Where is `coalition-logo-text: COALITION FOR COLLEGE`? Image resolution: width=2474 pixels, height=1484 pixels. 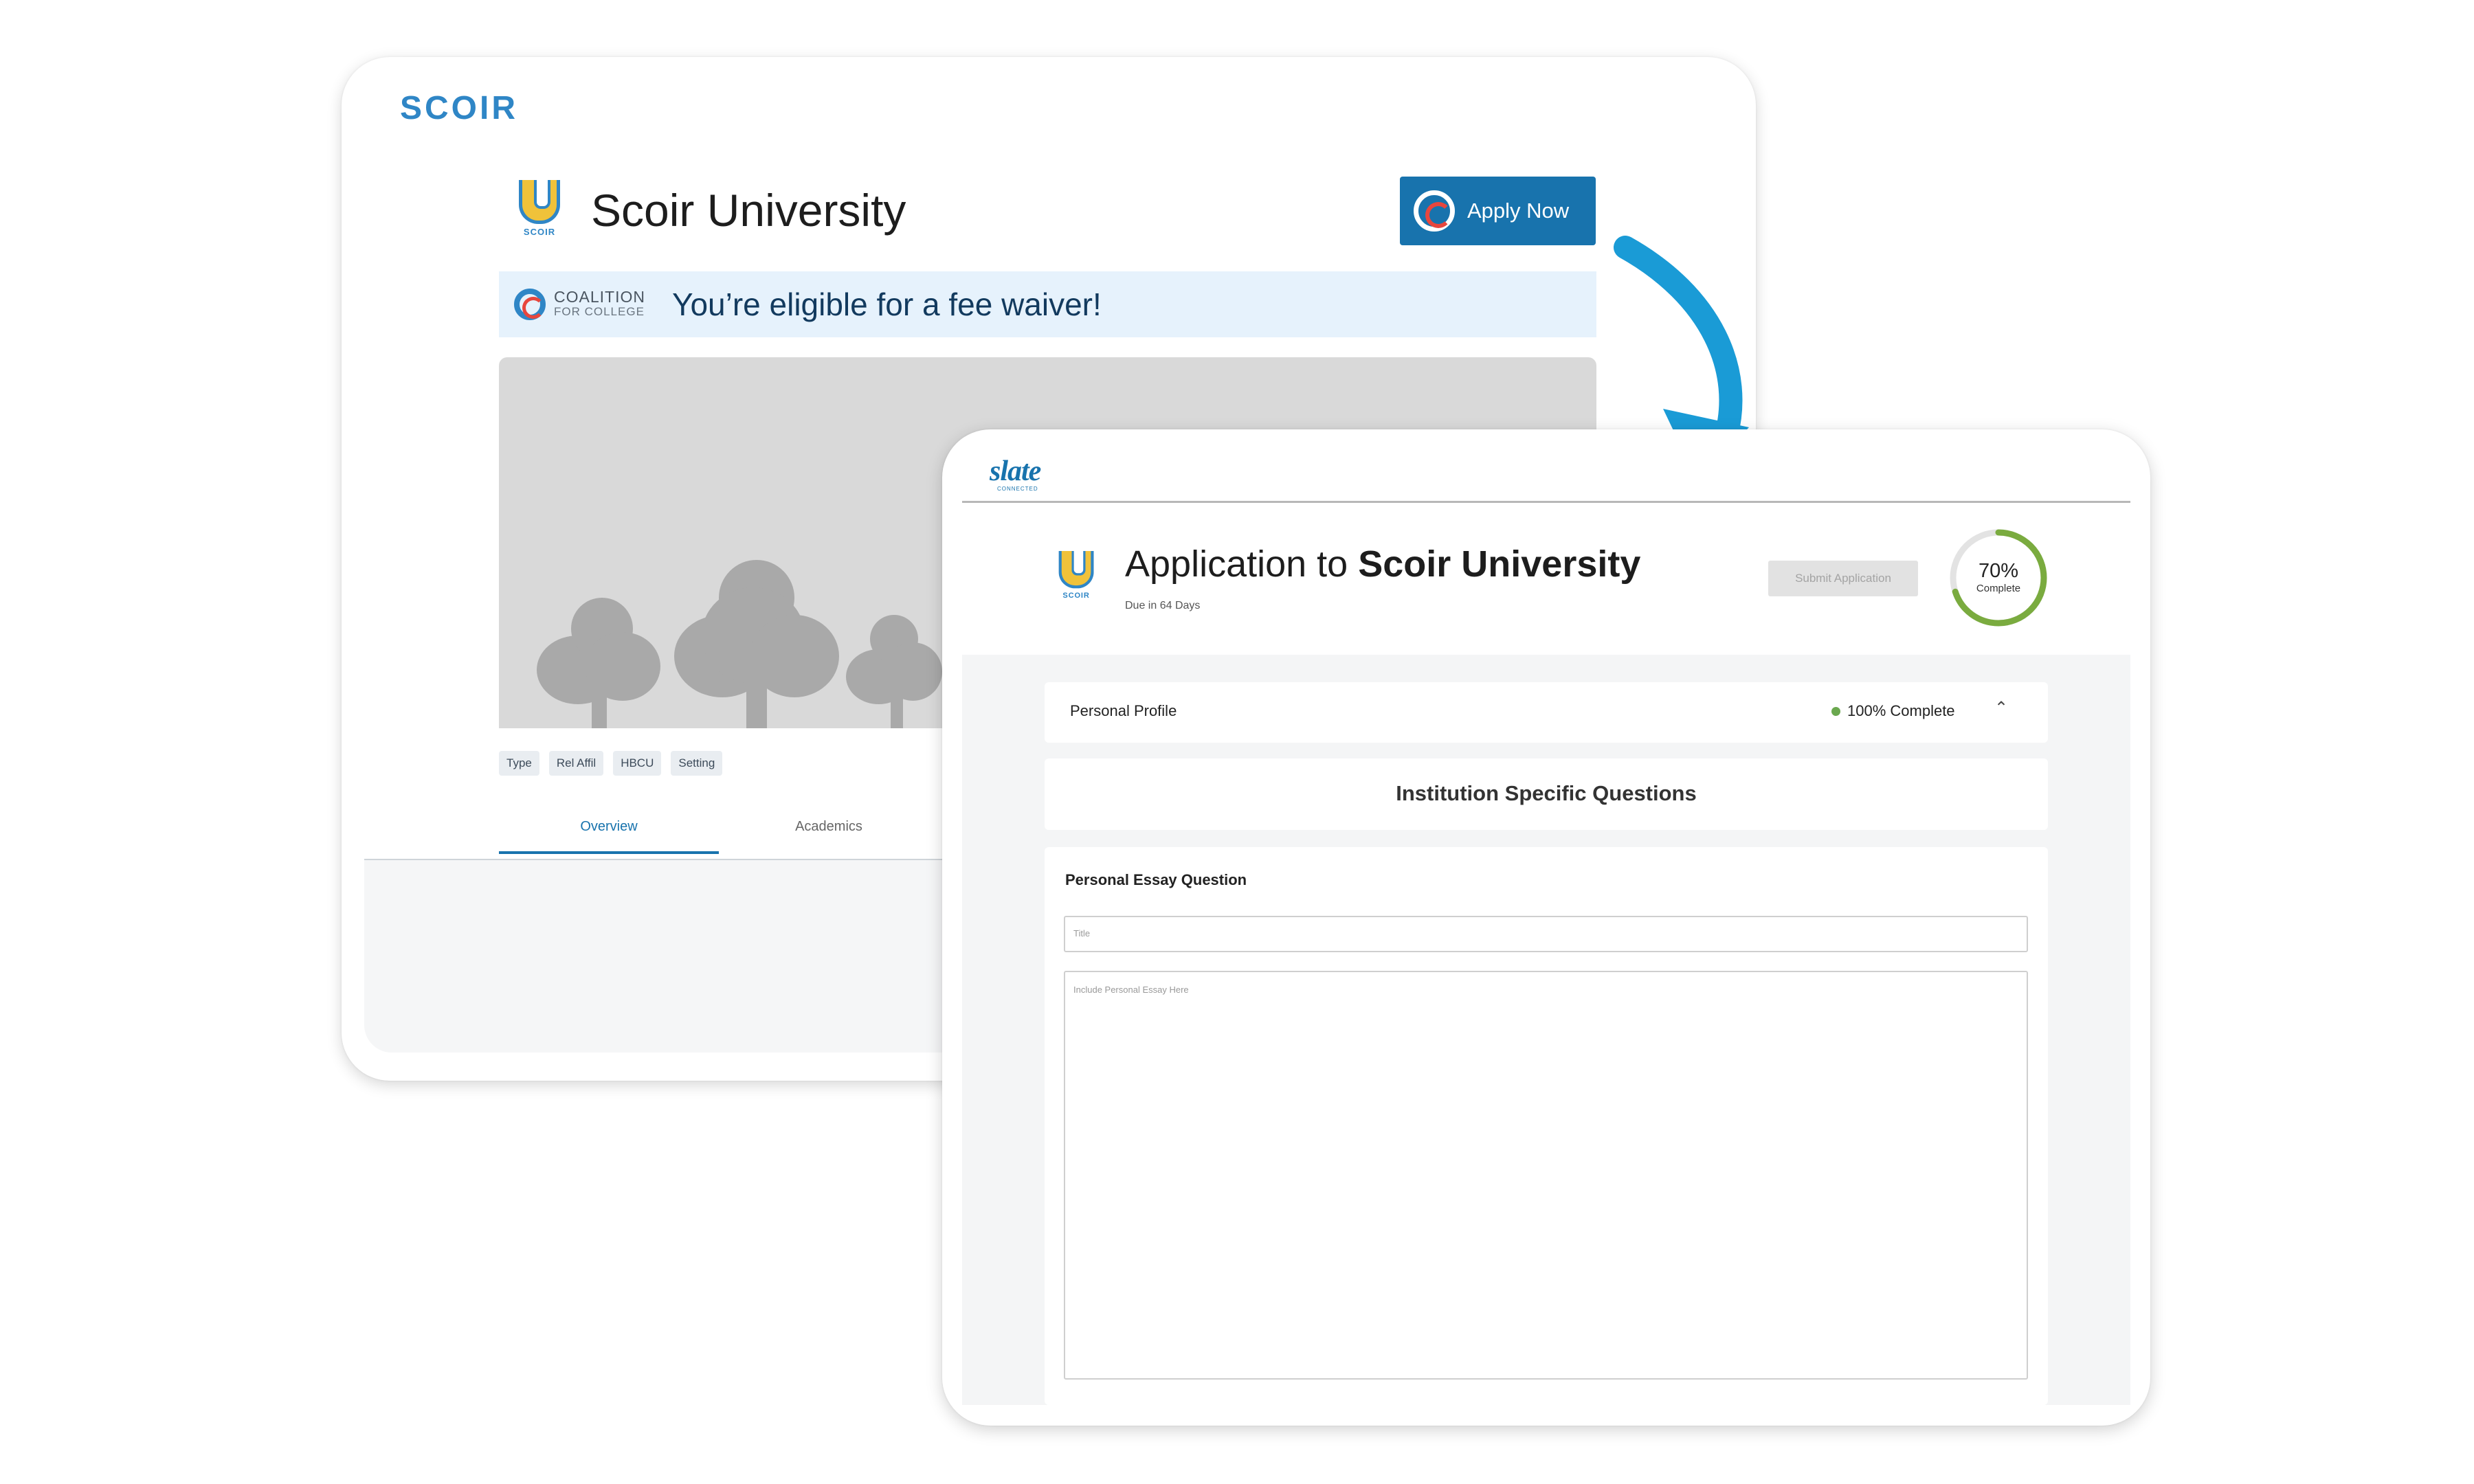 coalition-logo-text: COALITION FOR COLLEGE is located at coordinates (605, 304).